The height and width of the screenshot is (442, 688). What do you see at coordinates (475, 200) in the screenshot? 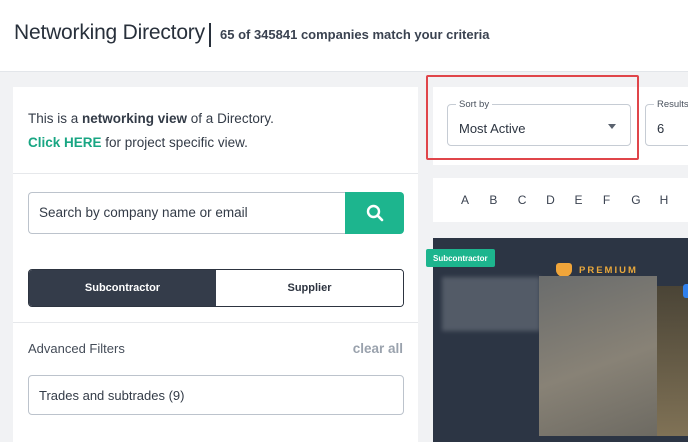
I see `letter-filter: A` at bounding box center [475, 200].